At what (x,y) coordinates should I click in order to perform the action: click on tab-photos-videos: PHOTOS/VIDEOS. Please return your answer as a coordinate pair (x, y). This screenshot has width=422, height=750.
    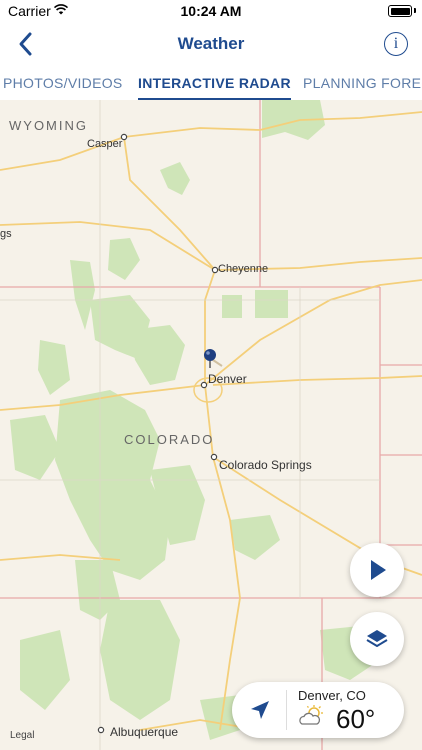
    Looking at the image, I should click on (63, 83).